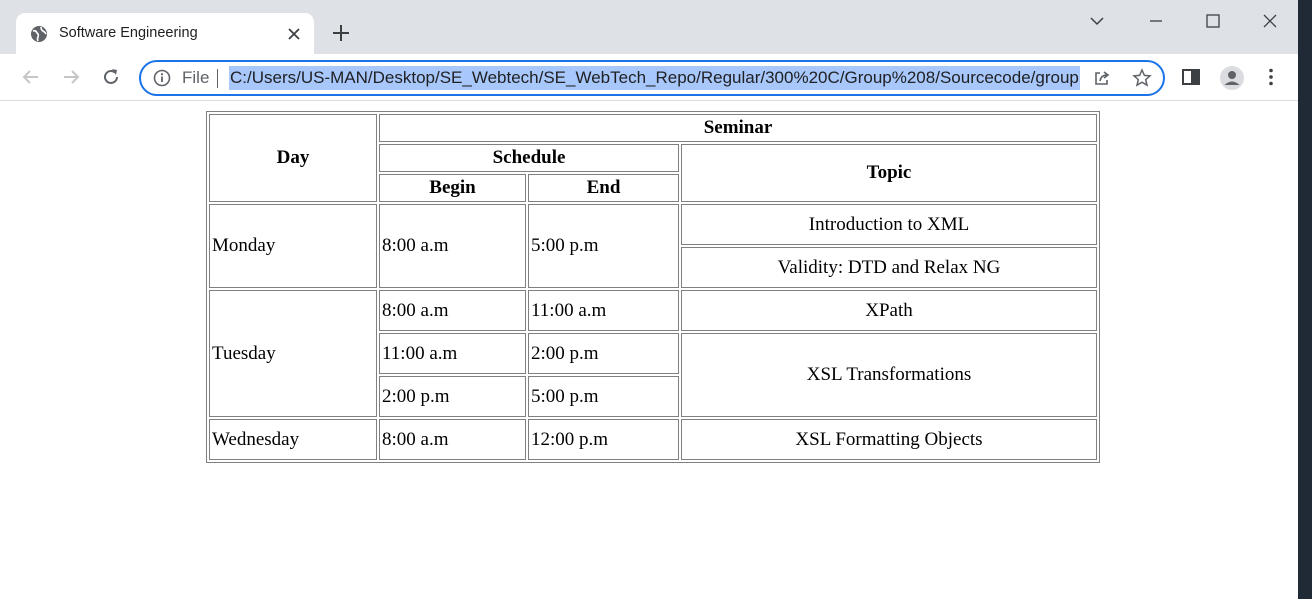 The width and height of the screenshot is (1312, 599). Describe the element at coordinates (293, 246) in the screenshot. I see `day-cell-monday: Monday` at that location.